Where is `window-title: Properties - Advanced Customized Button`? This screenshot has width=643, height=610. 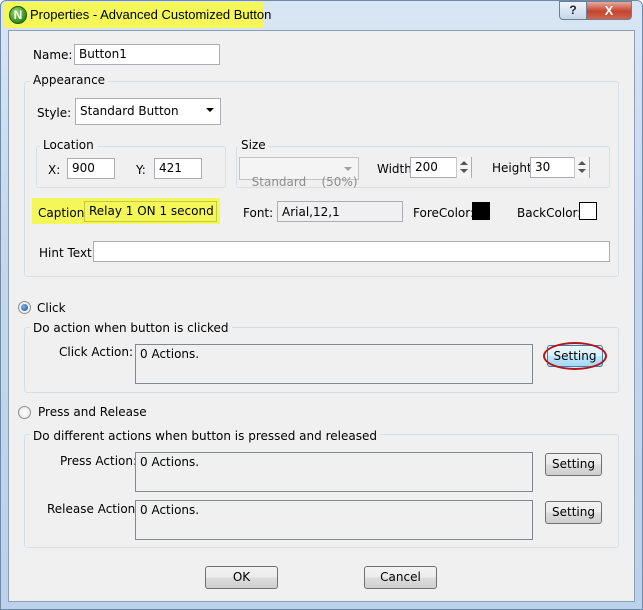
window-title: Properties - Advanced Customized Button is located at coordinates (151, 14).